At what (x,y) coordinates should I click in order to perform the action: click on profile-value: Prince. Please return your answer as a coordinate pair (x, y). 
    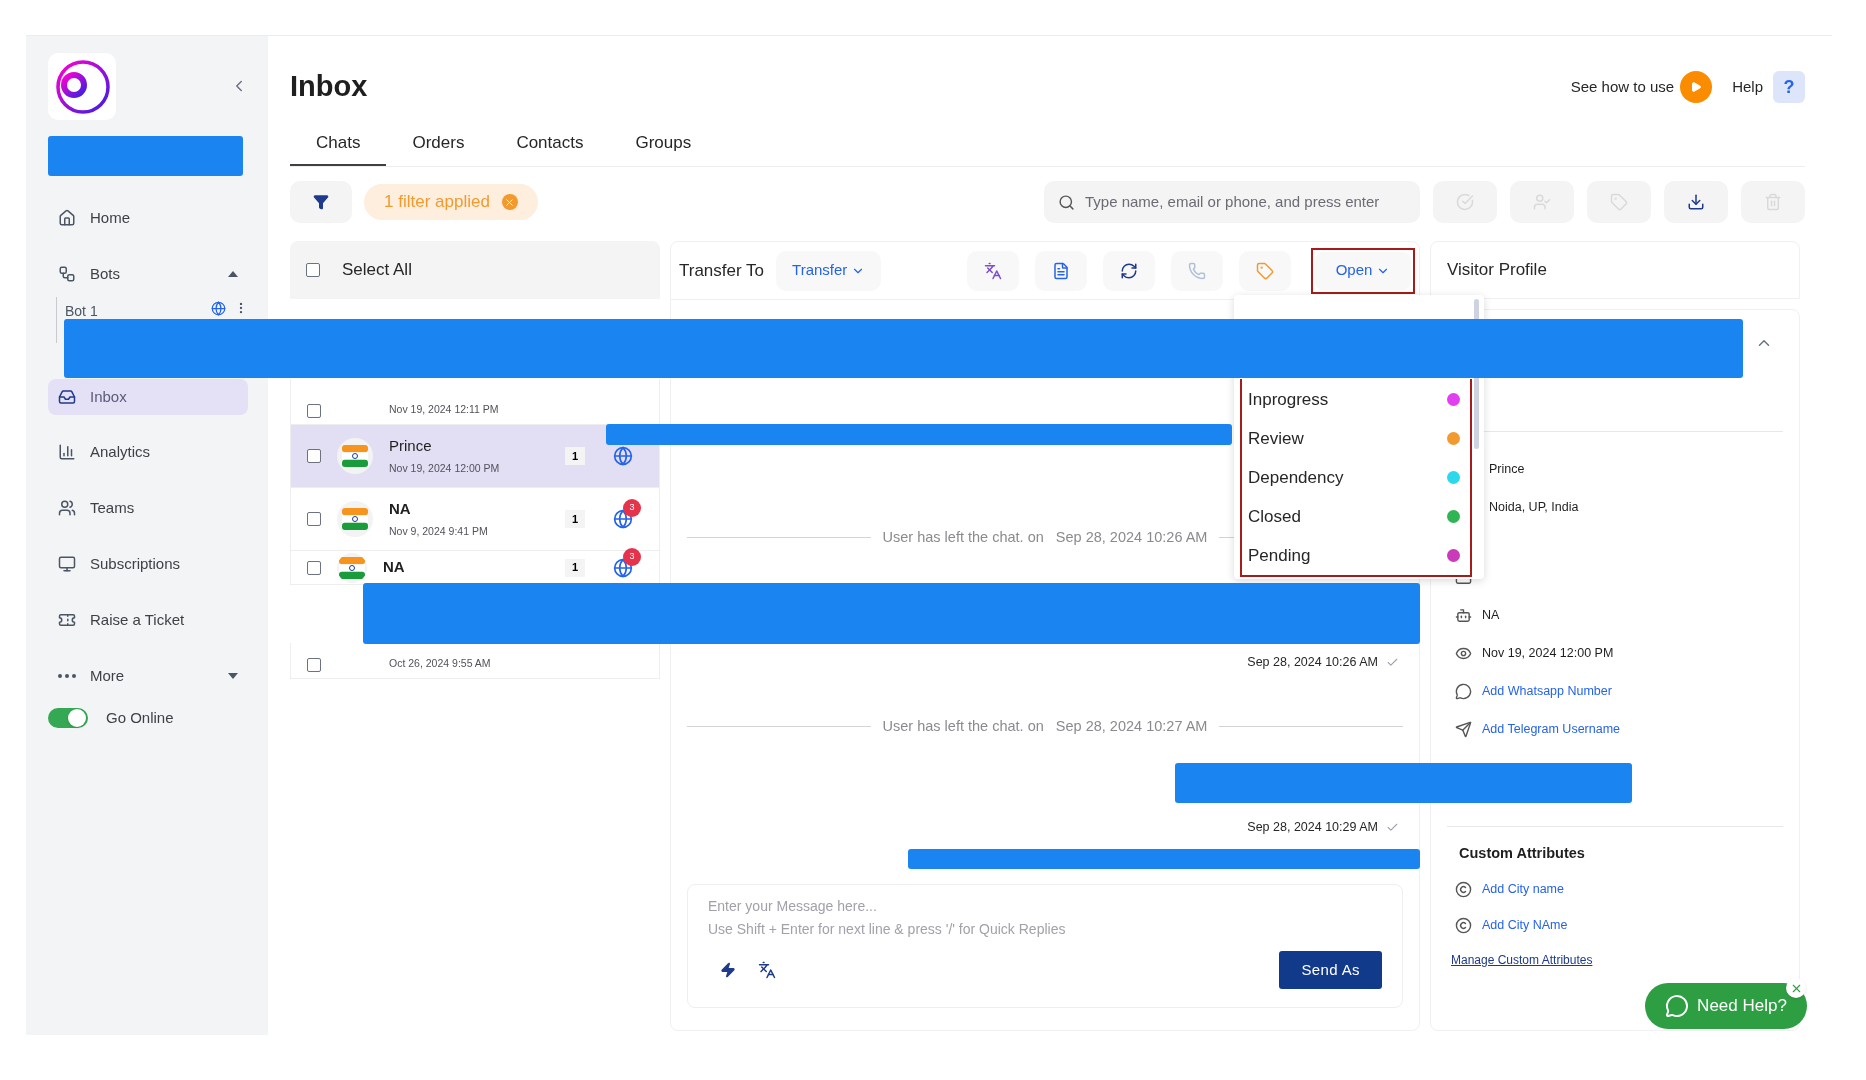
    Looking at the image, I should click on (1507, 470).